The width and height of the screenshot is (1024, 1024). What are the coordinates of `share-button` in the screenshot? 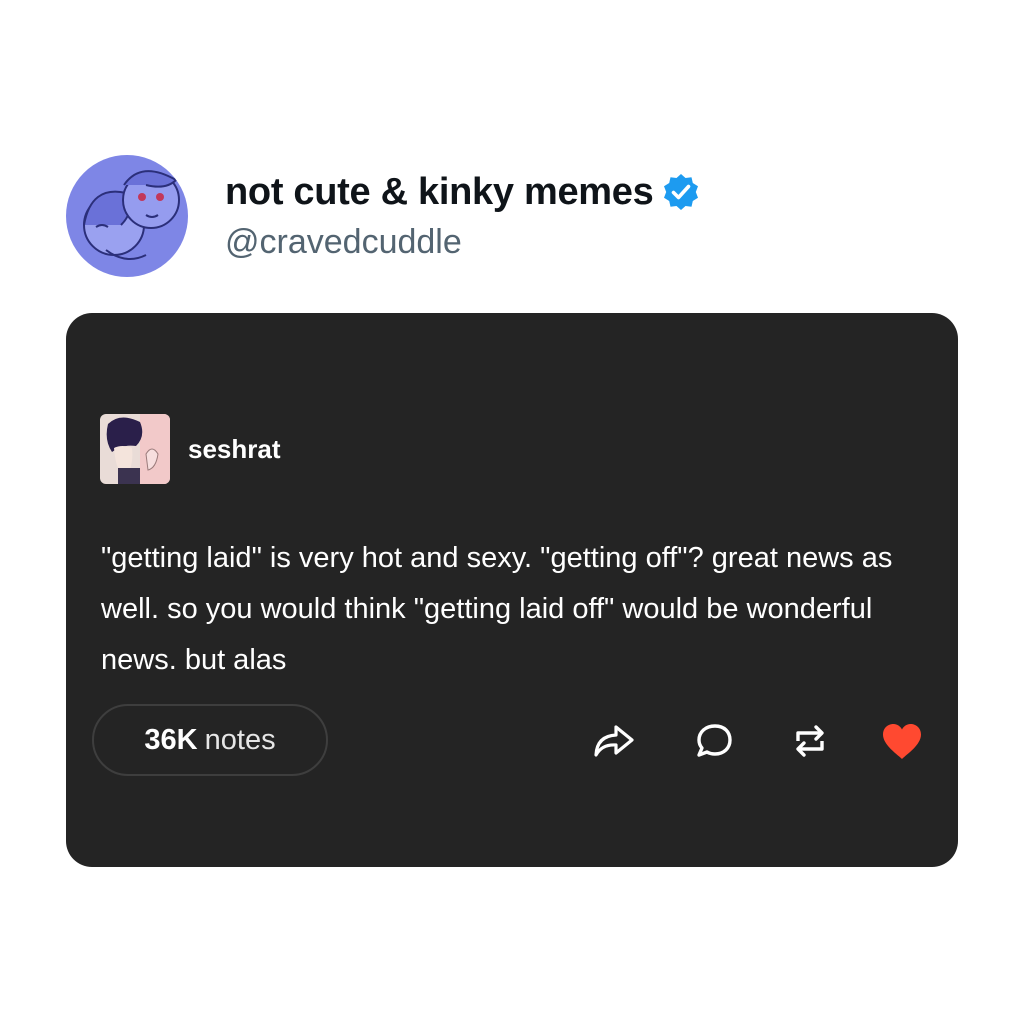 It's located at (614, 741).